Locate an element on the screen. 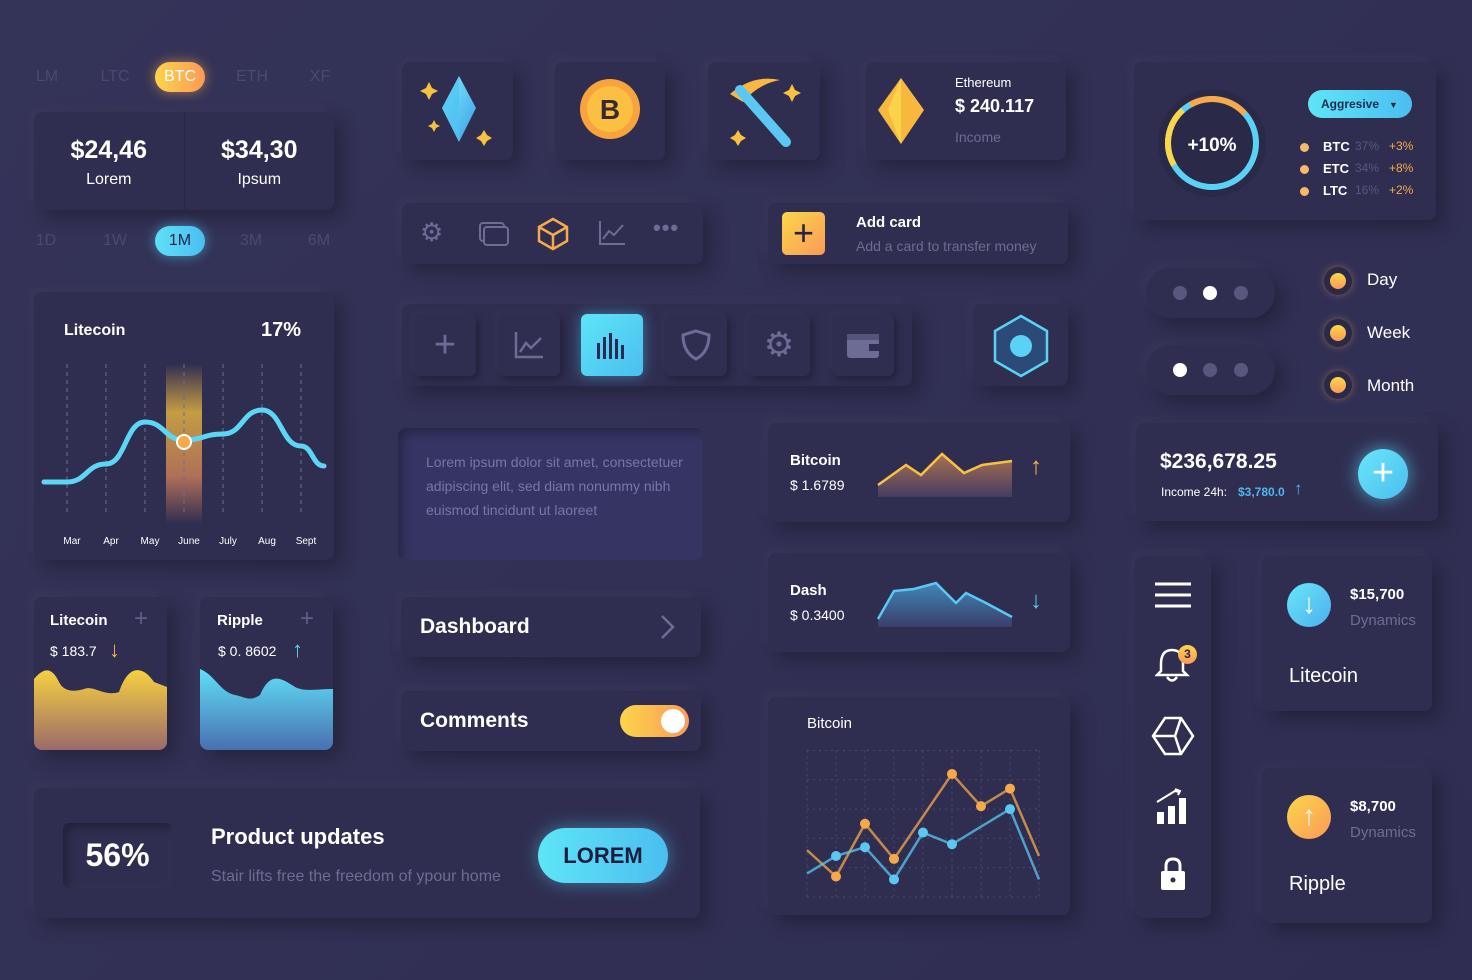  portfolio-change: +3% is located at coordinates (1401, 146).